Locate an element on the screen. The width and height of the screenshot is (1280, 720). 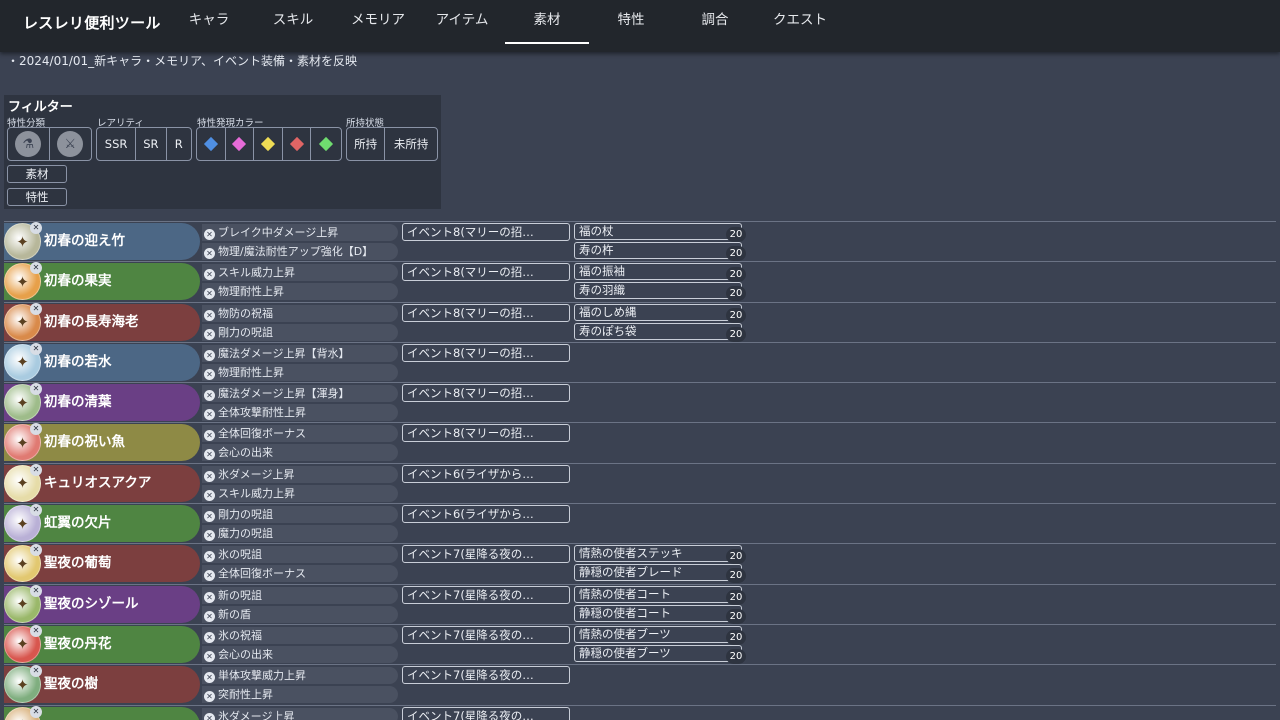
trait-chip: ✕ 魔力の呪詛 is located at coordinates (300, 534).